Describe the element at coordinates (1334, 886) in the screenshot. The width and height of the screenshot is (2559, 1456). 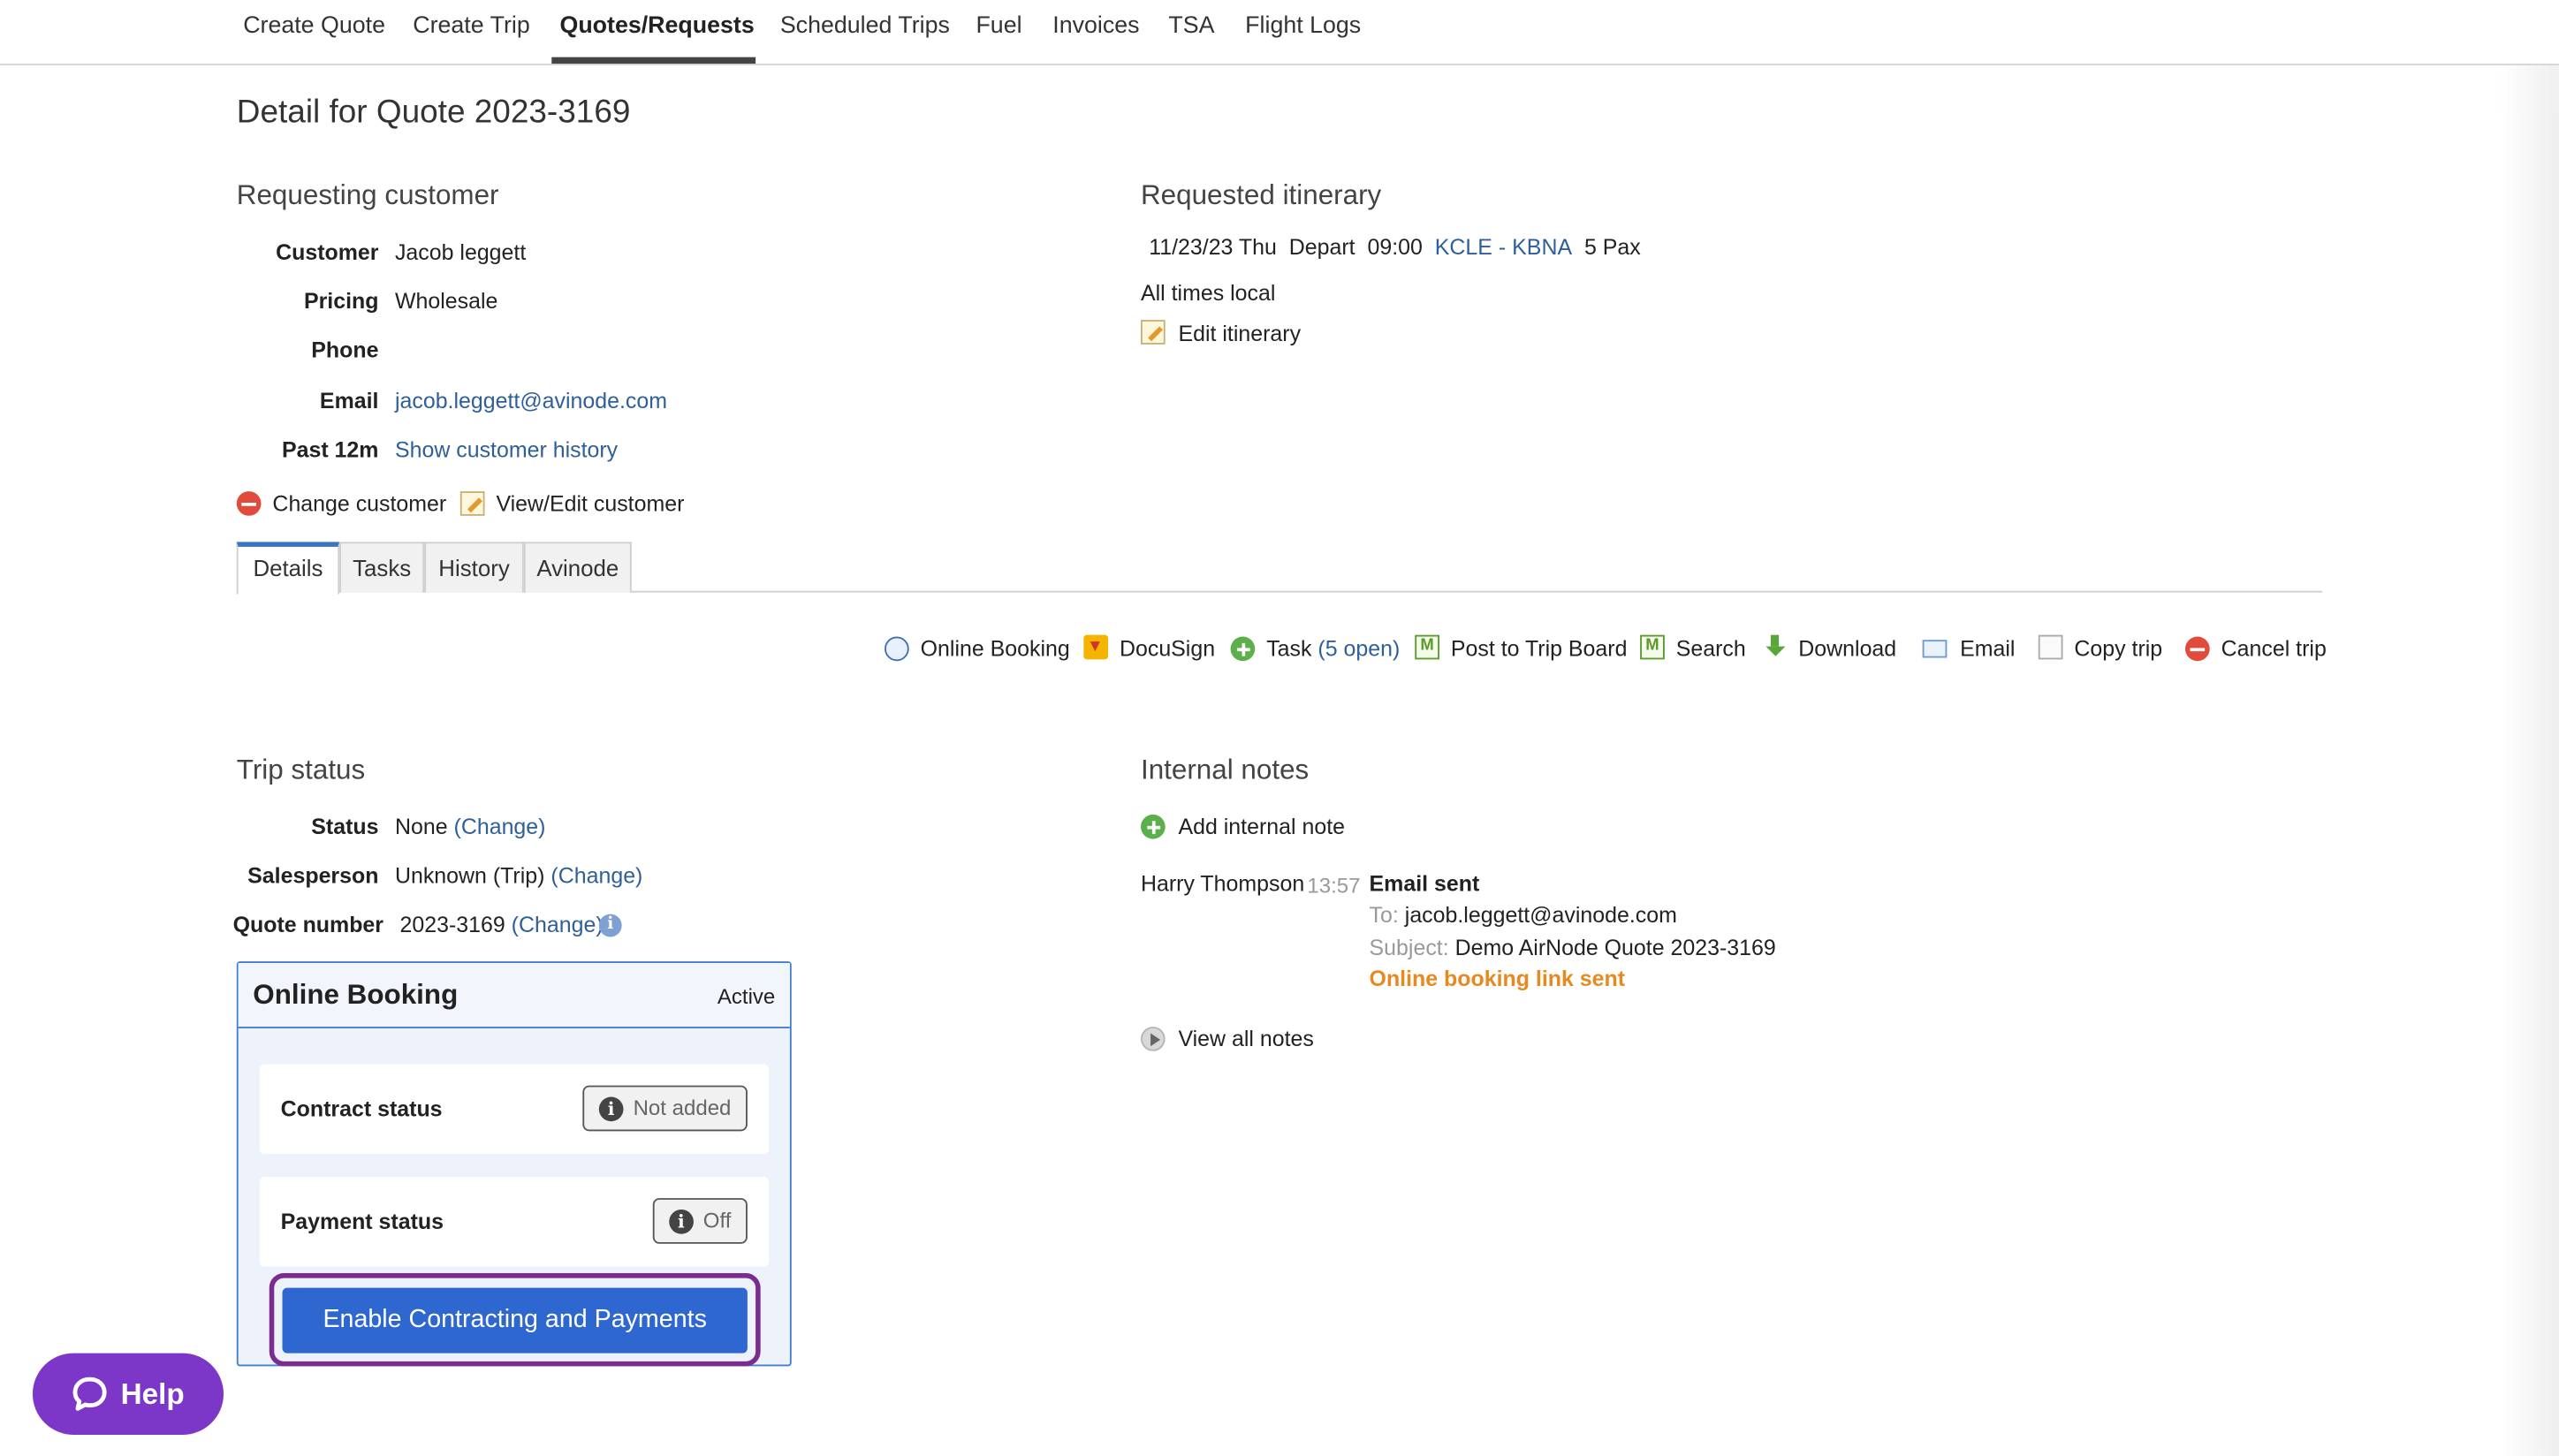
I see `note-time: 13:57` at that location.